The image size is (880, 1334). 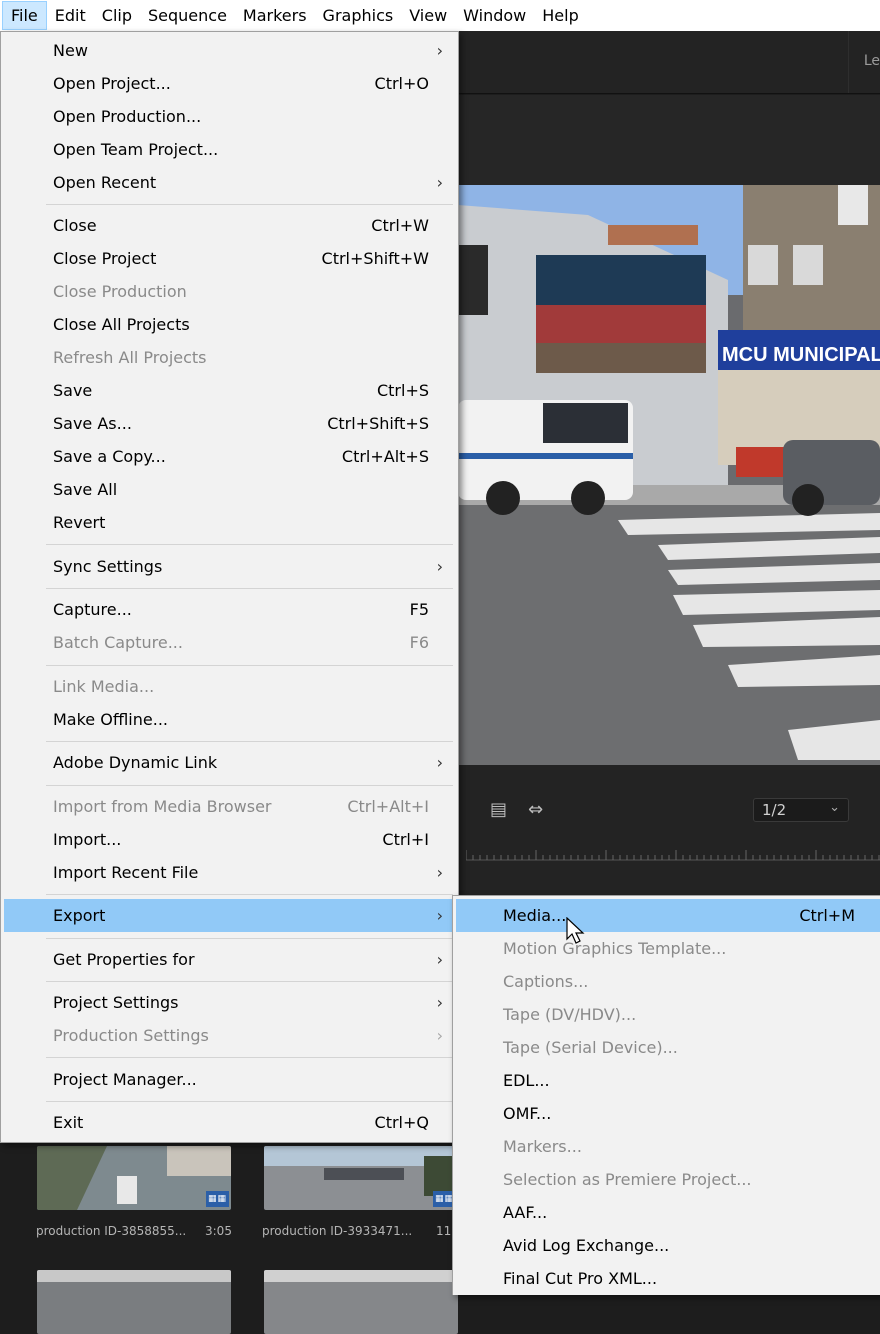 I want to click on menu-item-label: New, so click(x=70, y=50).